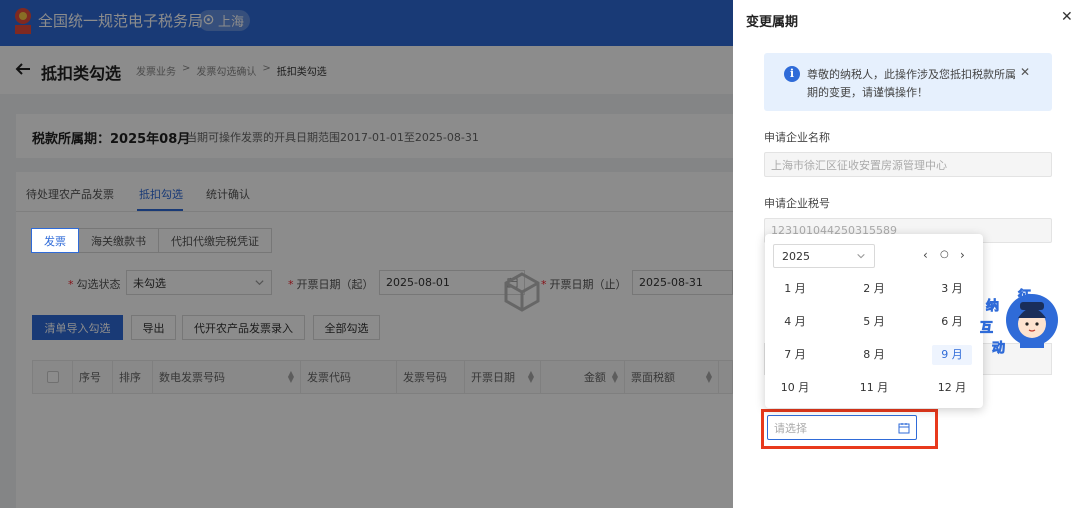 This screenshot has width=1080, height=508. Describe the element at coordinates (911, 83) in the screenshot. I see `alert-text: 尊敬的纳税人，此操作涉及您抵扣税款所属期的变更，请谨慎操作！` at that location.